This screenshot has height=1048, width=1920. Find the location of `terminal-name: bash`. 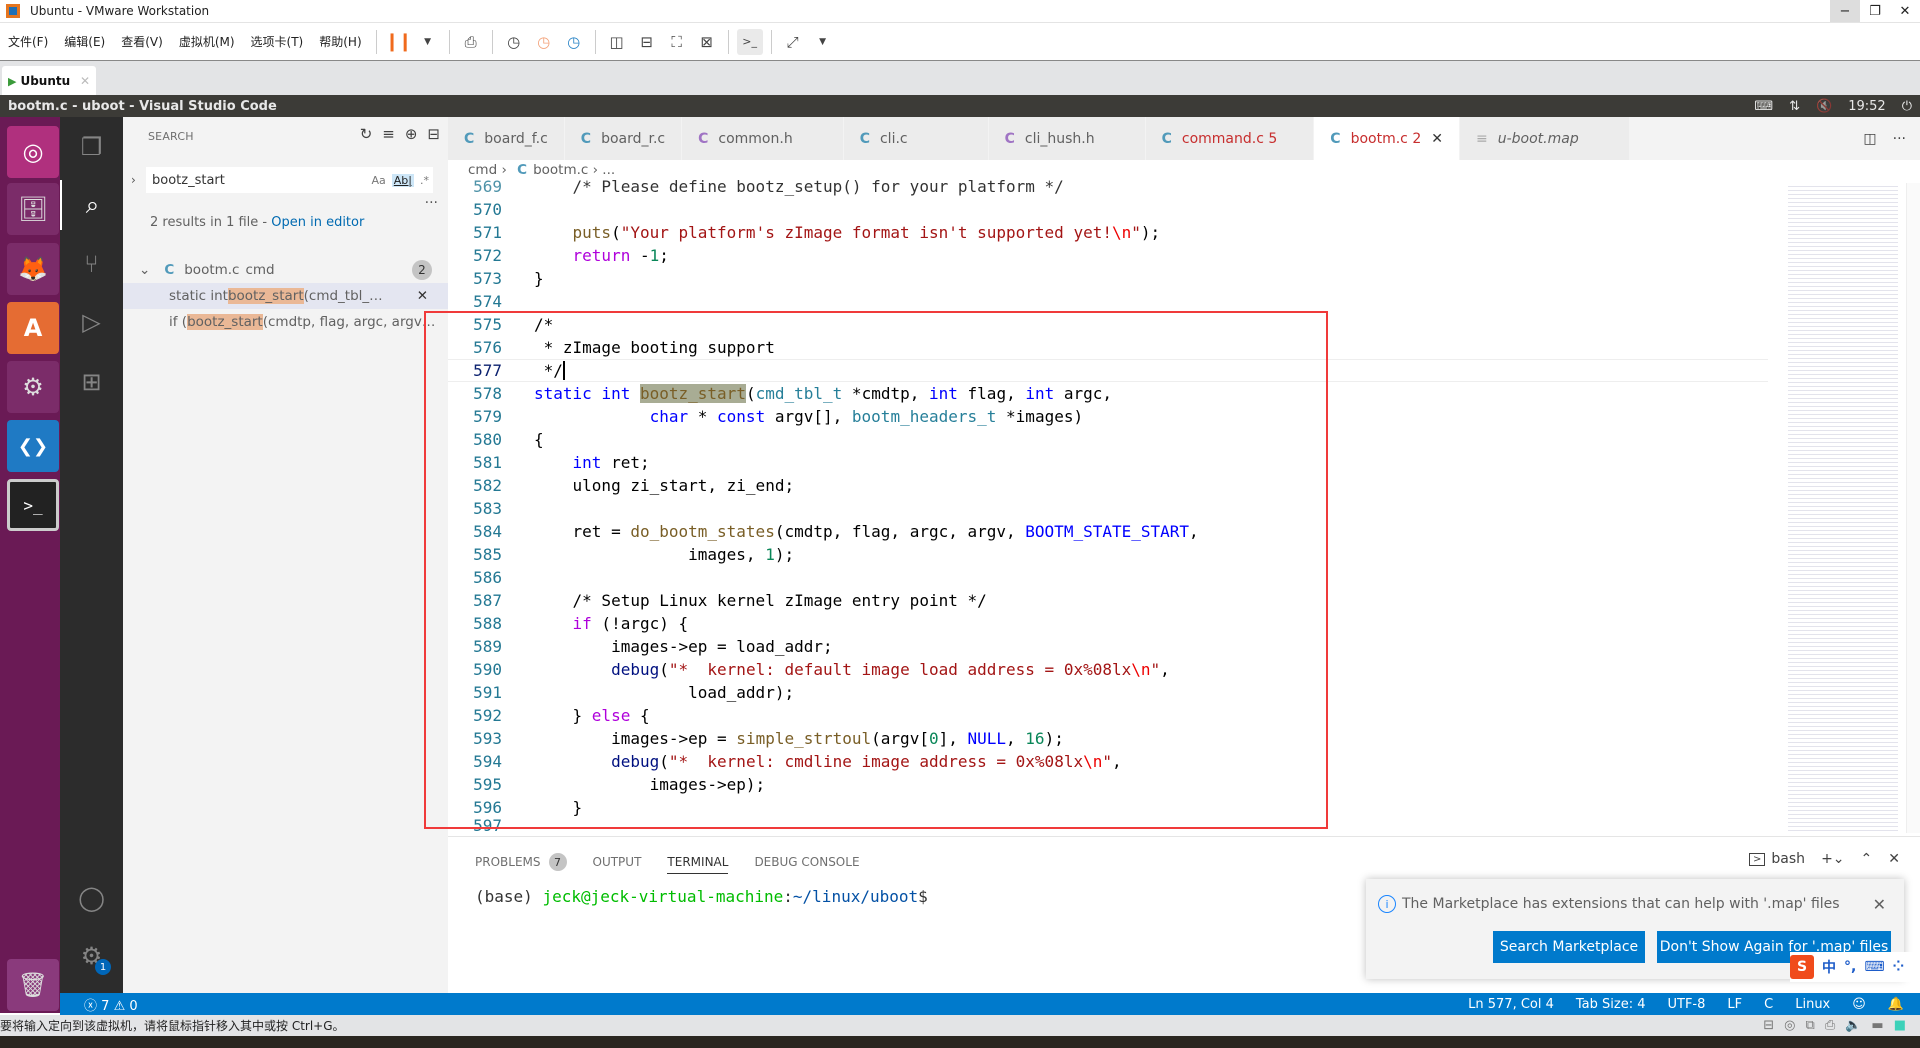

terminal-name: bash is located at coordinates (1788, 859).